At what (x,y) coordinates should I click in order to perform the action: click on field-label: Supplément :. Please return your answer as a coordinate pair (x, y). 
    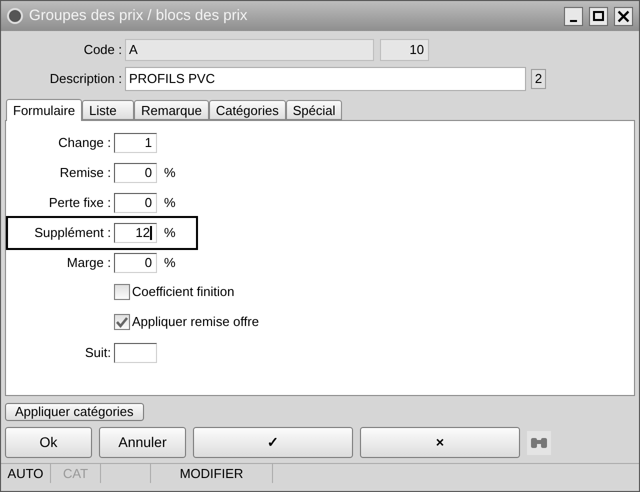
    Looking at the image, I should click on (72, 233).